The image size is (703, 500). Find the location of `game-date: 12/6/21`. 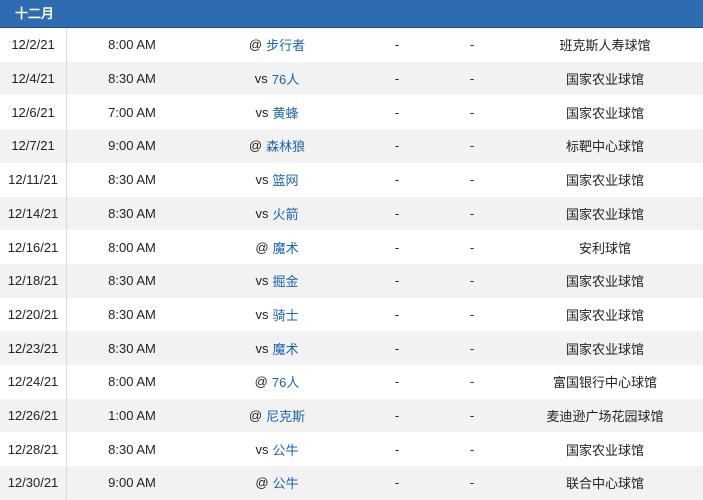

game-date: 12/6/21 is located at coordinates (33, 112).